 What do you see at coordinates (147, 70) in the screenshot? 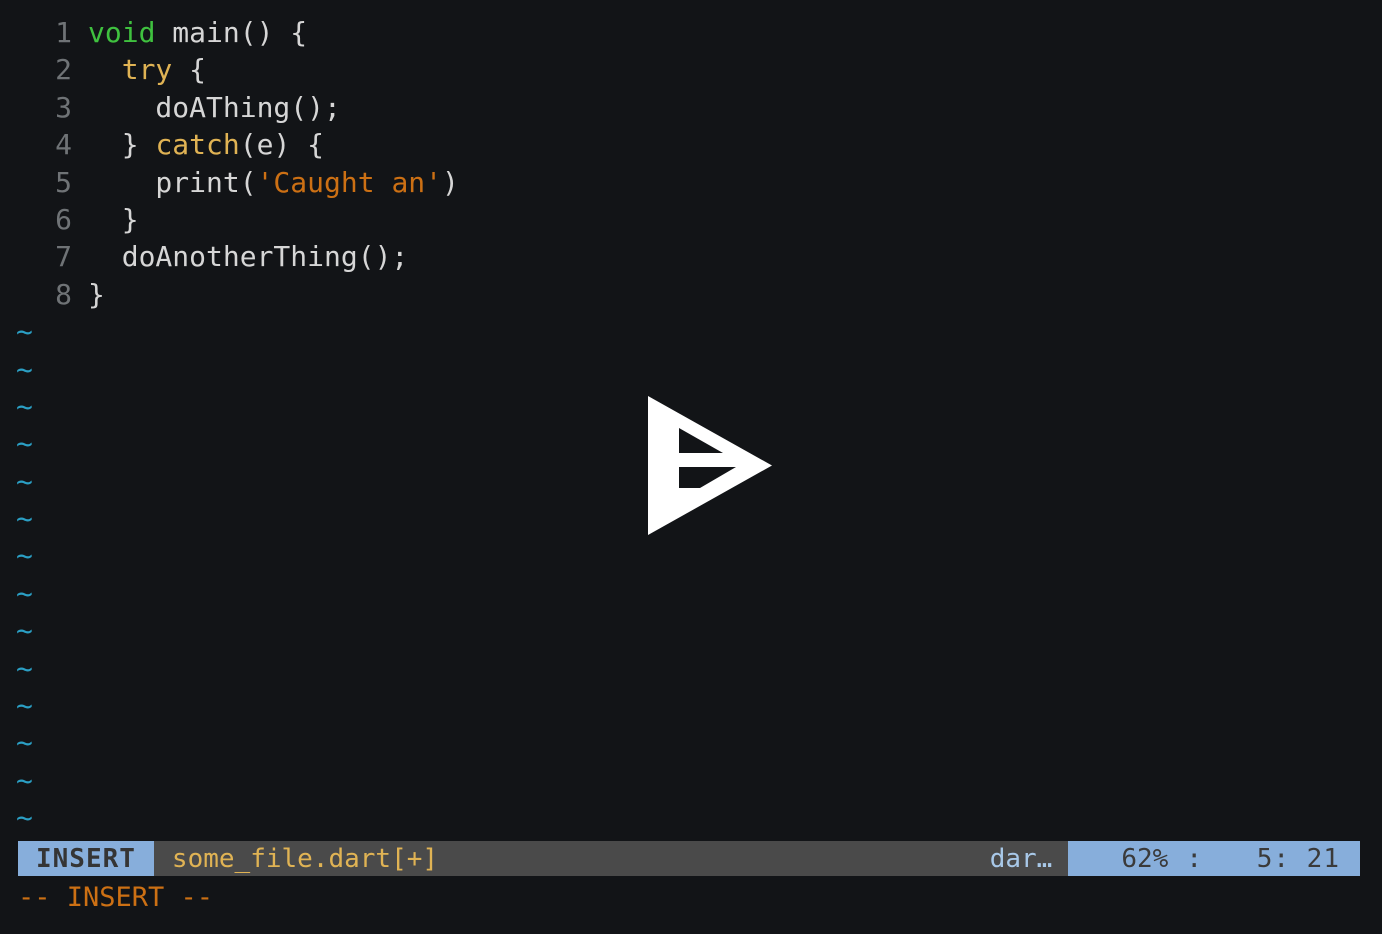
I see `code-token: try` at bounding box center [147, 70].